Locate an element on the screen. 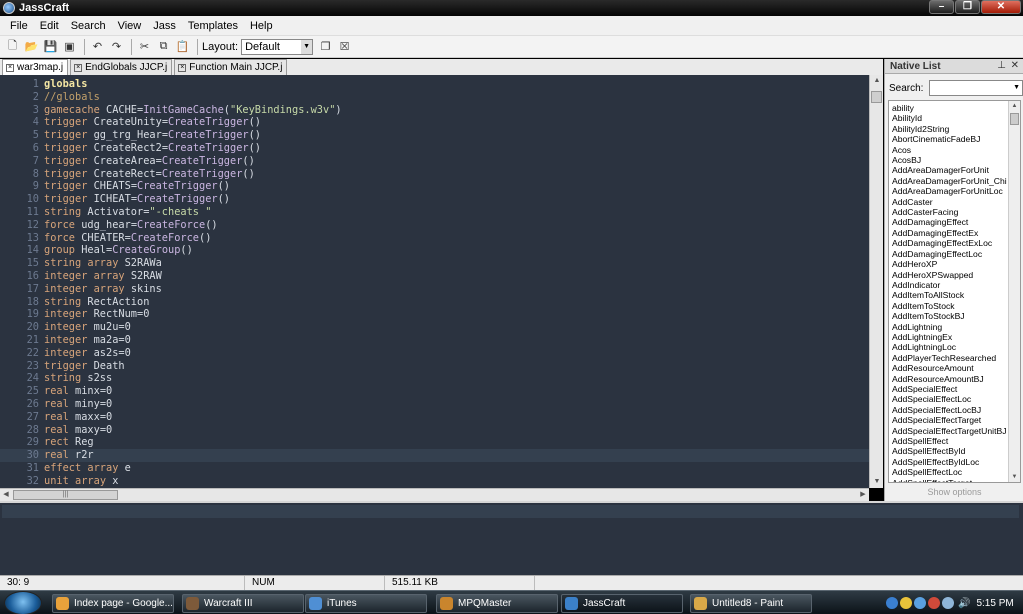  open-folder-icon: 📂 is located at coordinates (31, 46).